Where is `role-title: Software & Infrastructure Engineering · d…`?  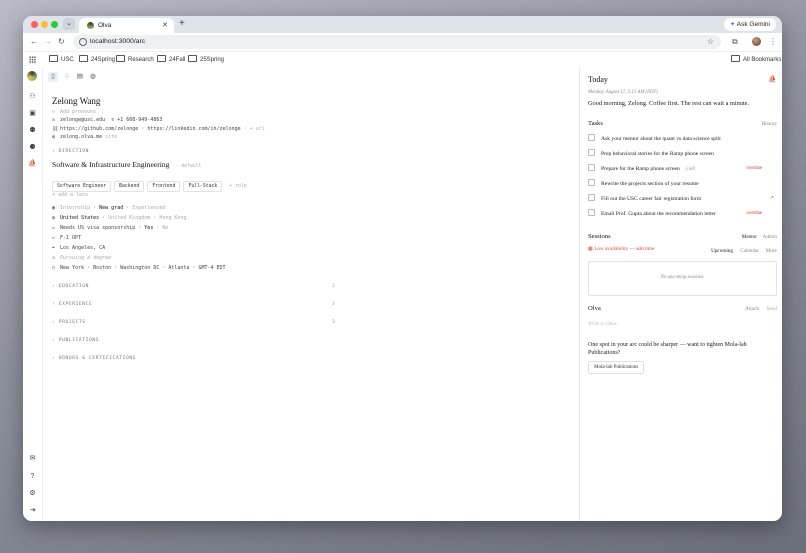 role-title: Software & Infrastructure Engineering · d… is located at coordinates (126, 165).